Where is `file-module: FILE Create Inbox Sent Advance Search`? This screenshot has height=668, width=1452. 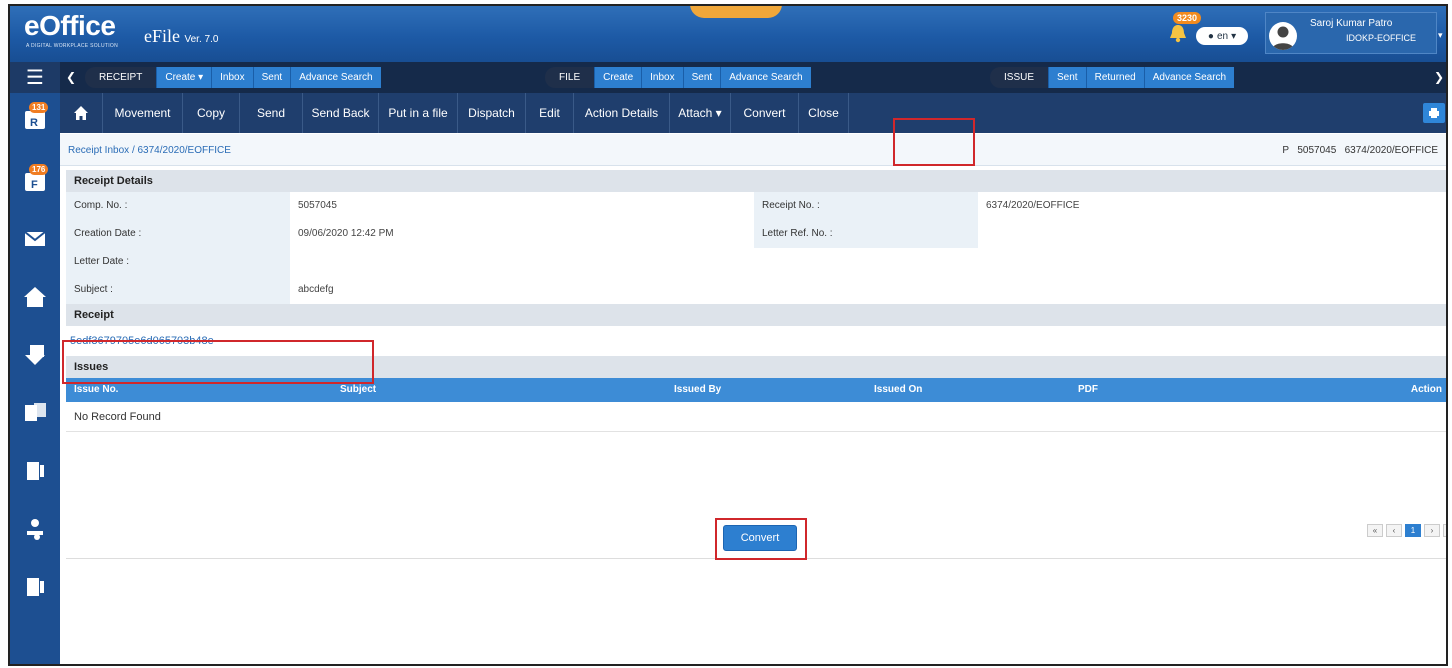 file-module: FILE Create Inbox Sent Advance Search is located at coordinates (678, 77).